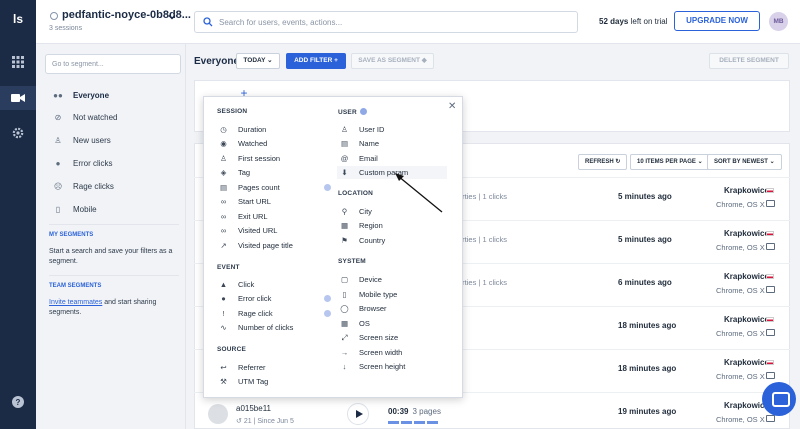  What do you see at coordinates (91, 95) in the screenshot?
I see `segment-label: Everyone` at bounding box center [91, 95].